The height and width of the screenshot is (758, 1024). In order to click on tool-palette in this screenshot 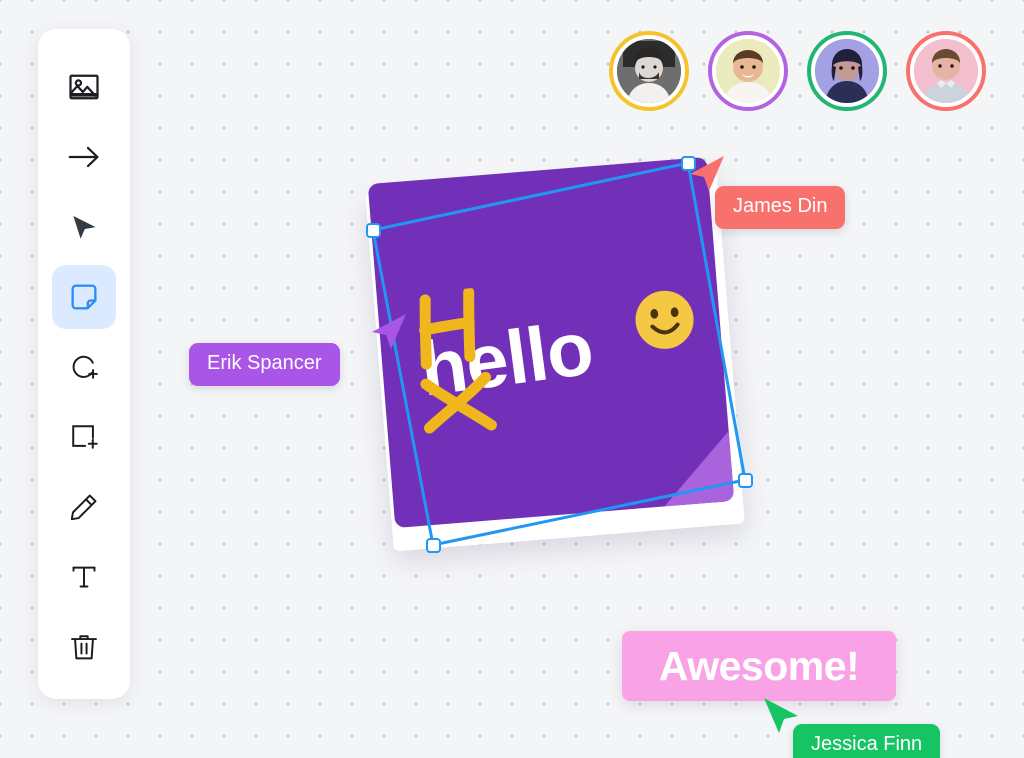, I will do `click(84, 364)`.